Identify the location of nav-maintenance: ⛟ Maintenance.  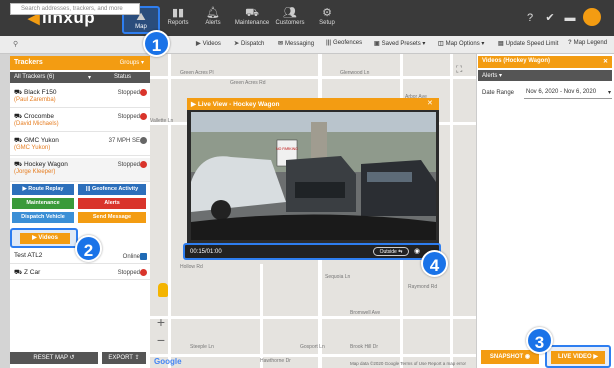
(252, 18).